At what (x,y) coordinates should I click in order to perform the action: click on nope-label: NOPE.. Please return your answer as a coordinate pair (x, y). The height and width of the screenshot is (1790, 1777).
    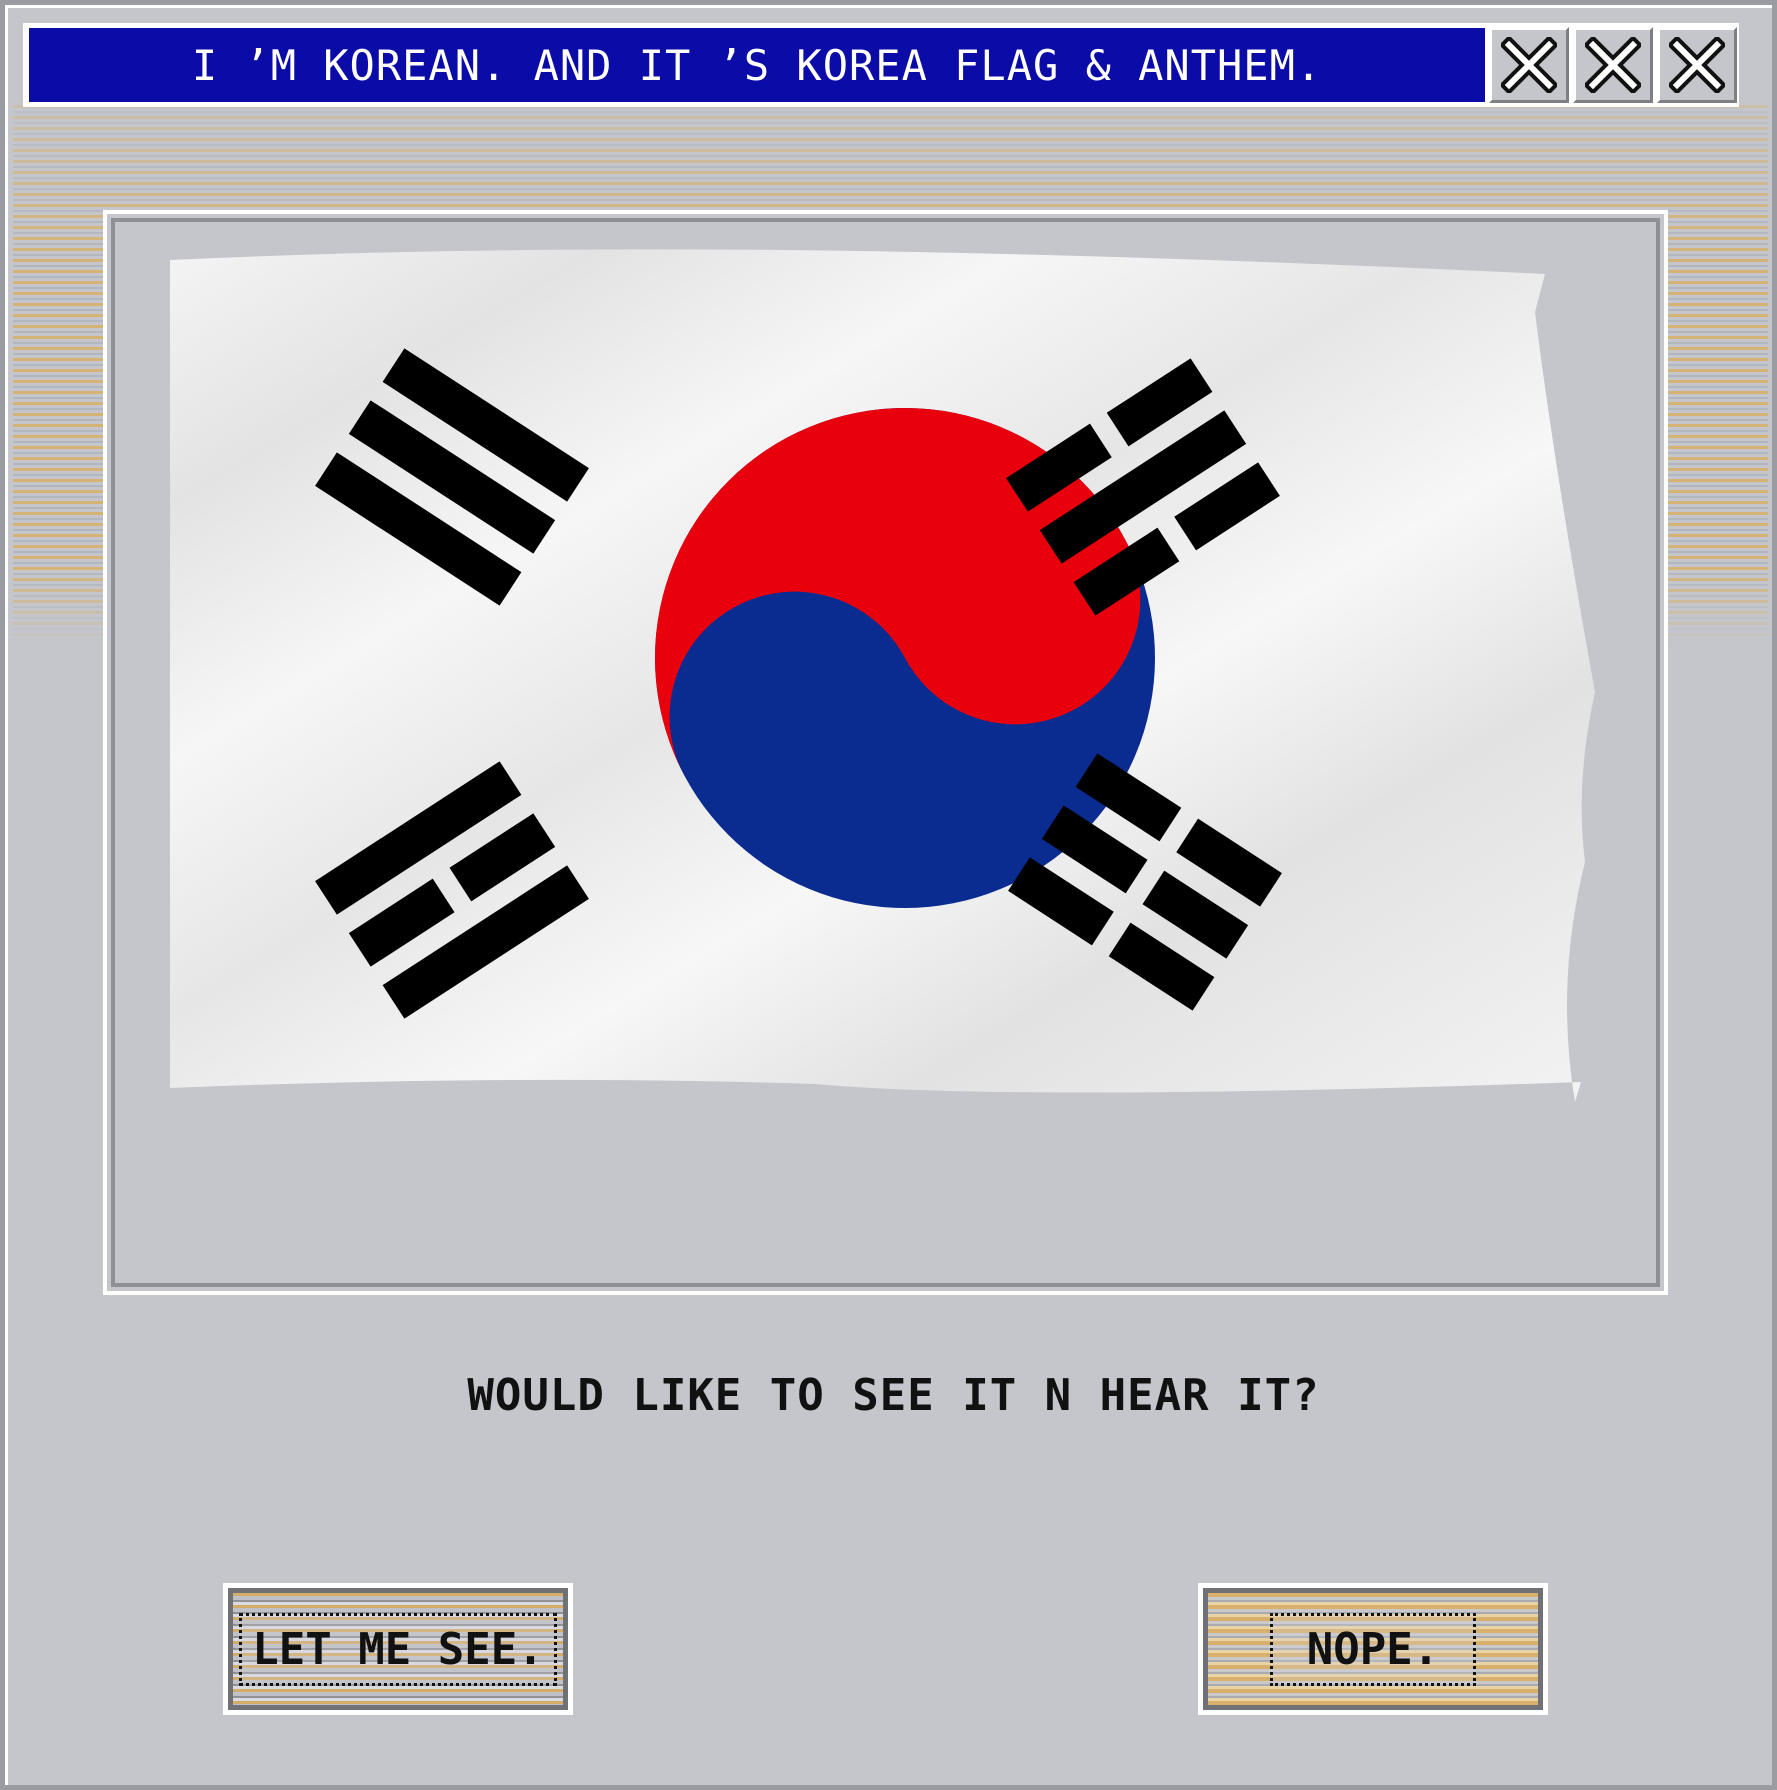
    Looking at the image, I should click on (1373, 1649).